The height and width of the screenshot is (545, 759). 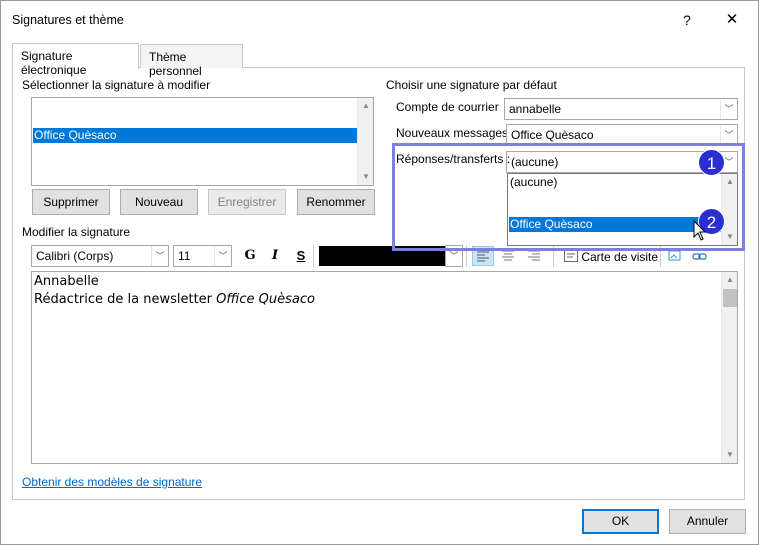 I want to click on account-select: annabelle ﹀, so click(x=621, y=109).